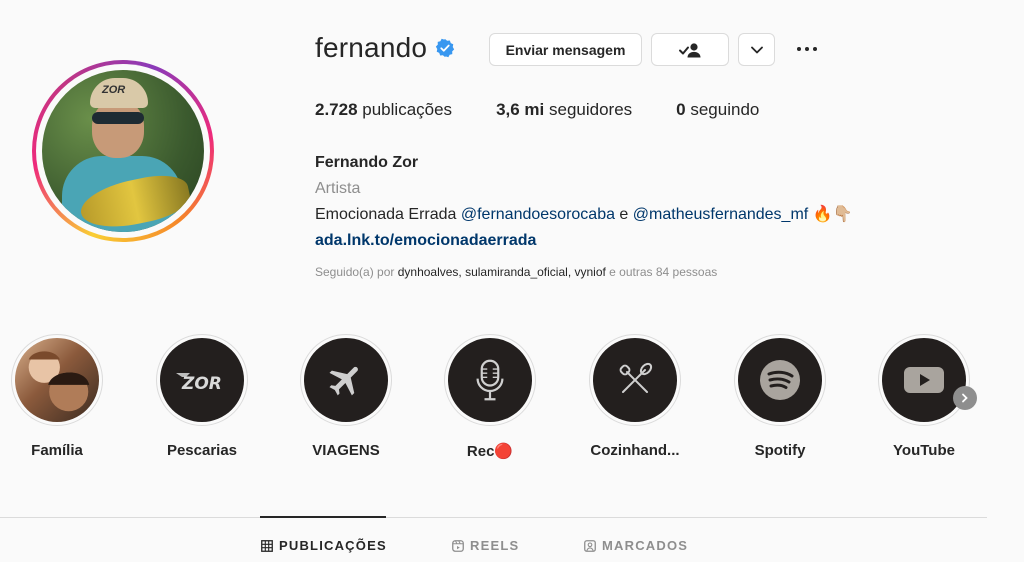 This screenshot has width=1024, height=562. What do you see at coordinates (338, 188) in the screenshot?
I see `category-label: Artista` at bounding box center [338, 188].